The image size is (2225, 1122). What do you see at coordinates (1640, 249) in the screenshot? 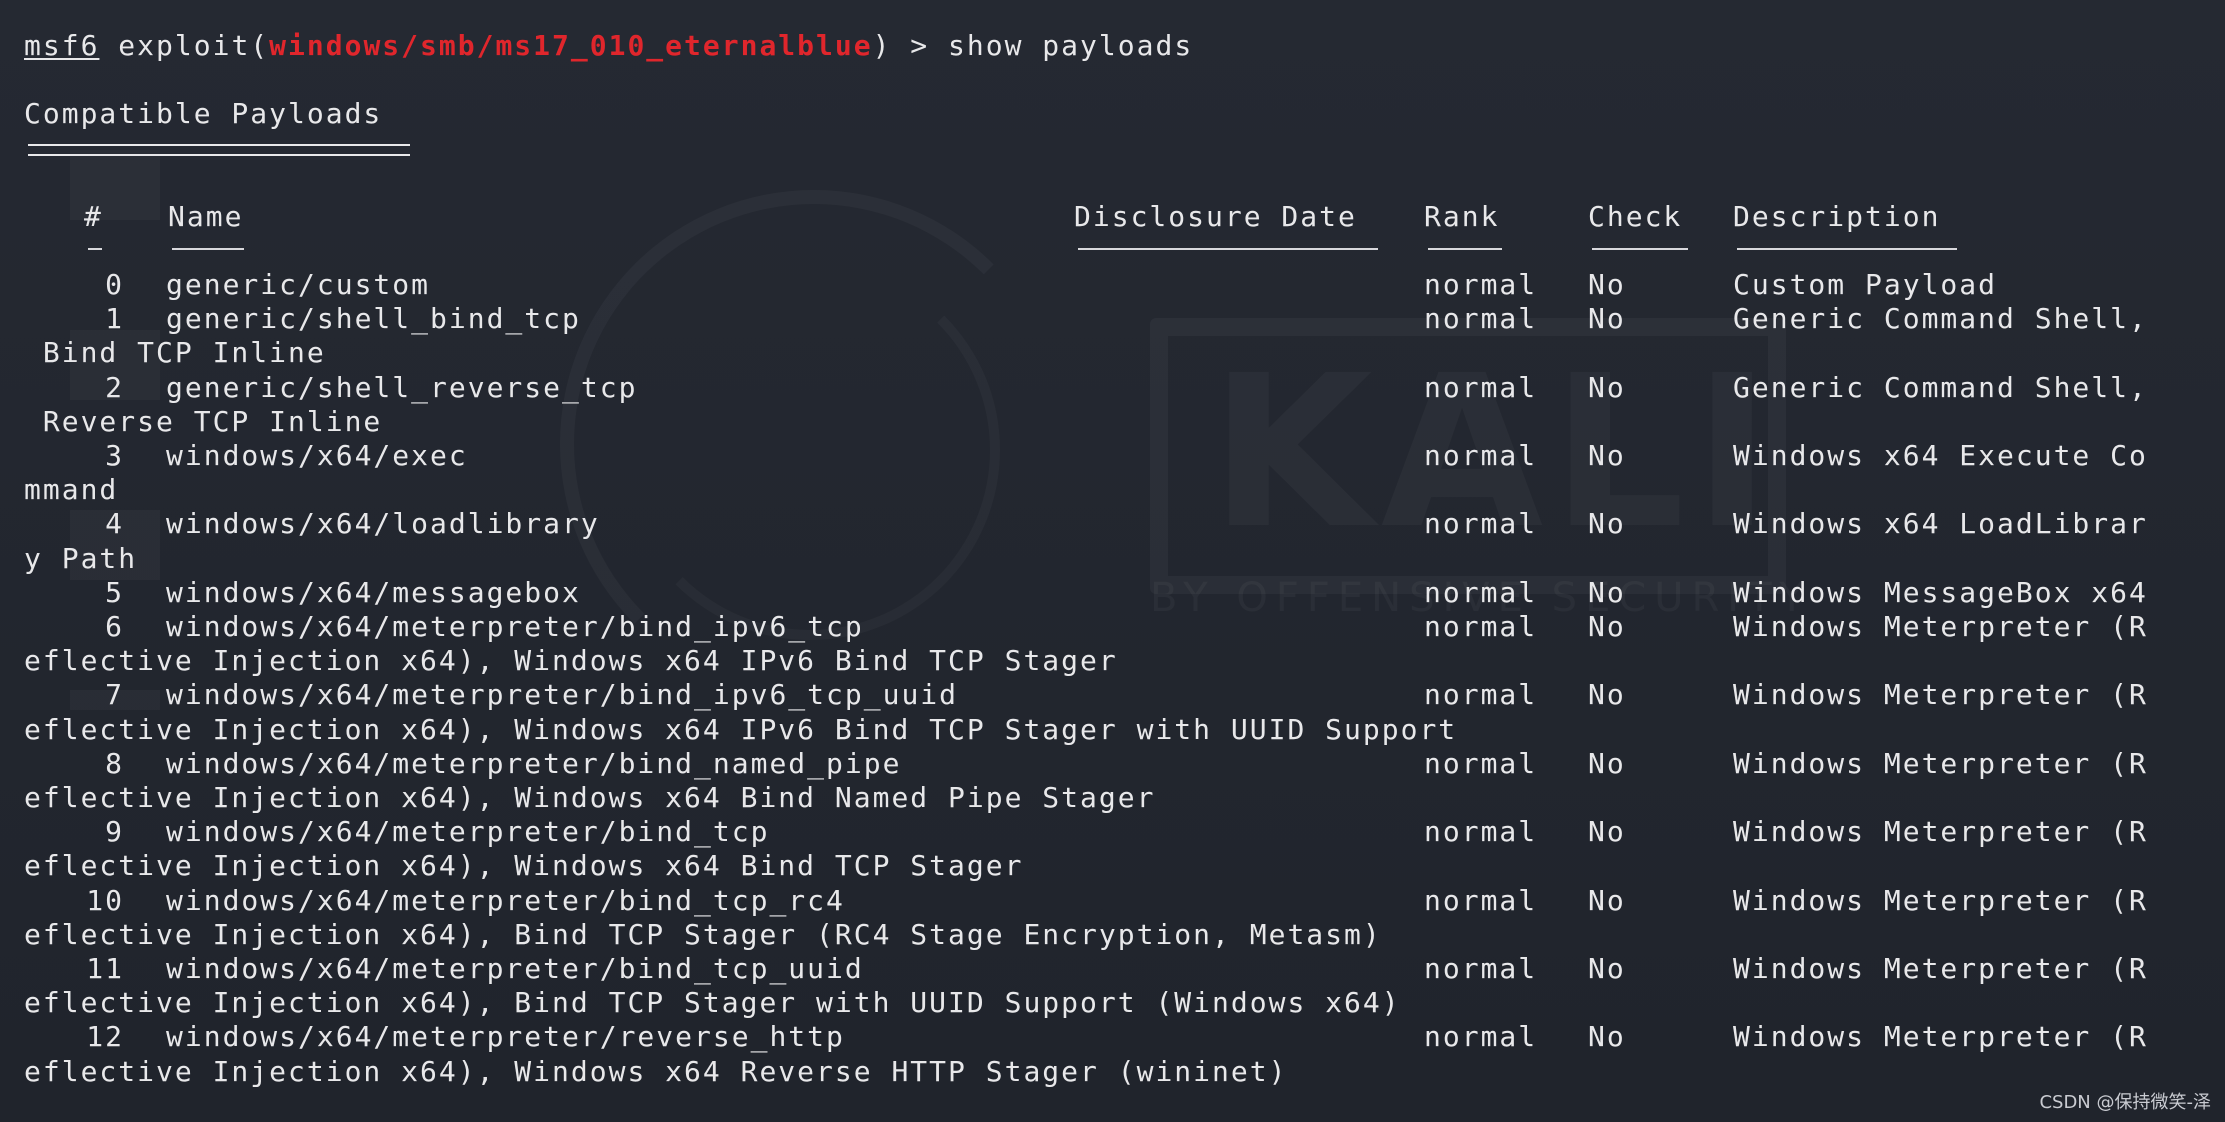
I see `header-check-underline` at bounding box center [1640, 249].